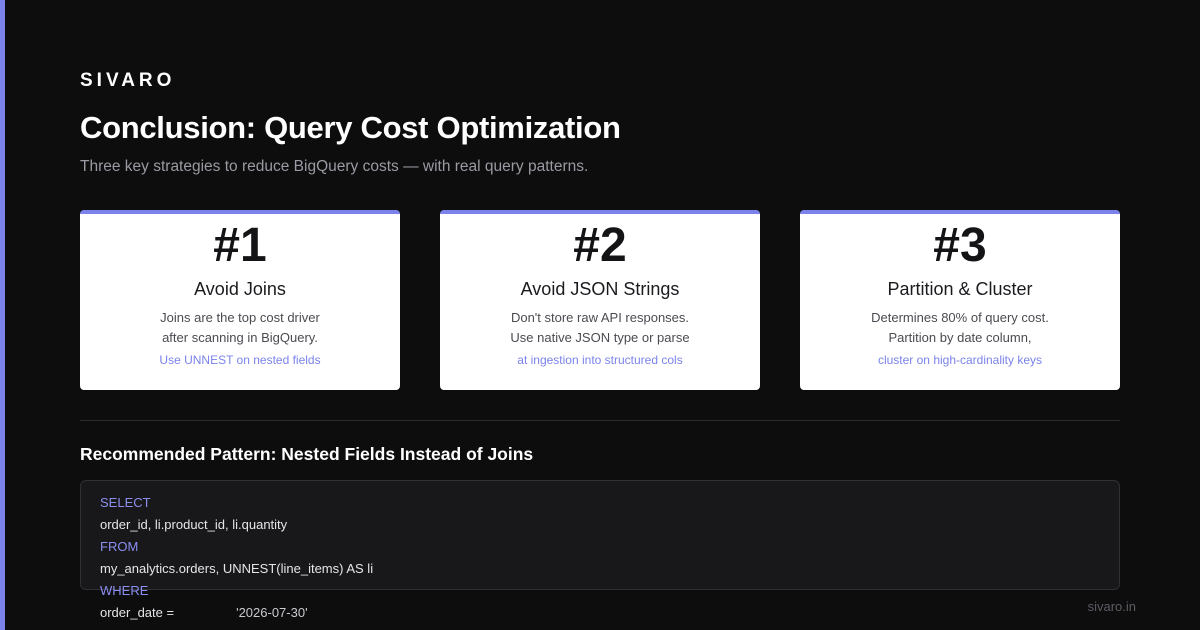 Image resolution: width=1200 pixels, height=630 pixels. Describe the element at coordinates (600, 337) in the screenshot. I see `card-description-line: Use native JSON type or parse` at that location.